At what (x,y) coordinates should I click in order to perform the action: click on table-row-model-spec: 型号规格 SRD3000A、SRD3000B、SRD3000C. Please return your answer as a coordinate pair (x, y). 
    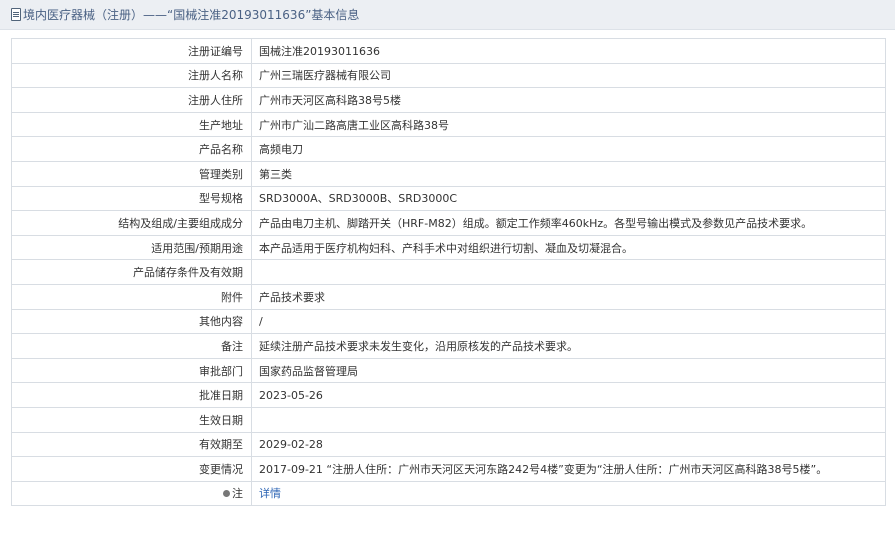
    Looking at the image, I should click on (448, 198).